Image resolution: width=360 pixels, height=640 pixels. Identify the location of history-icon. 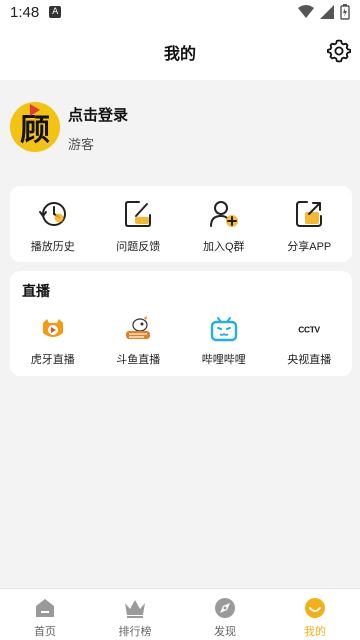
(53, 214).